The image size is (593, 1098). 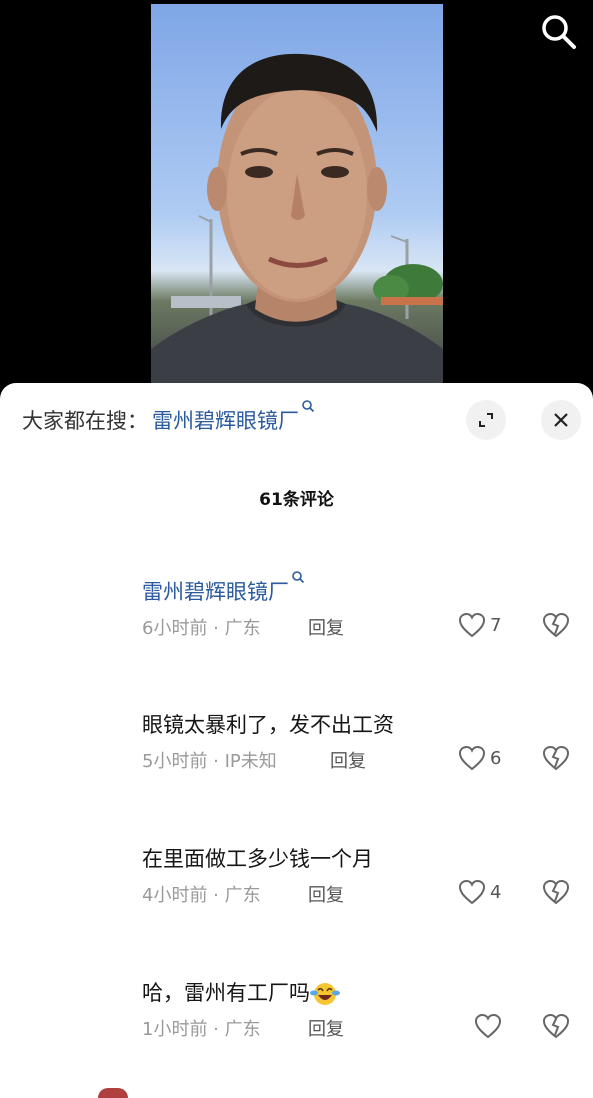 I want to click on comment-text: 雷州碧辉眼镜厂, so click(x=223, y=588).